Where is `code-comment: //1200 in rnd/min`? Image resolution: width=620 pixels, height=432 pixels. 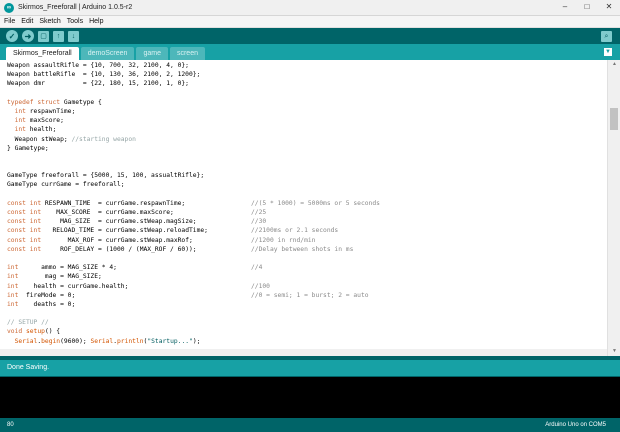 code-comment: //1200 in rnd/min is located at coordinates (283, 240).